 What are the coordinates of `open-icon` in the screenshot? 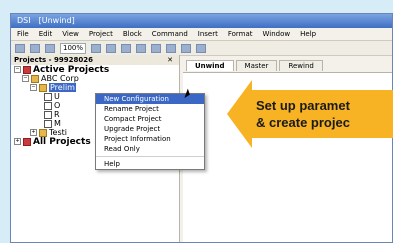 It's located at (20, 48).